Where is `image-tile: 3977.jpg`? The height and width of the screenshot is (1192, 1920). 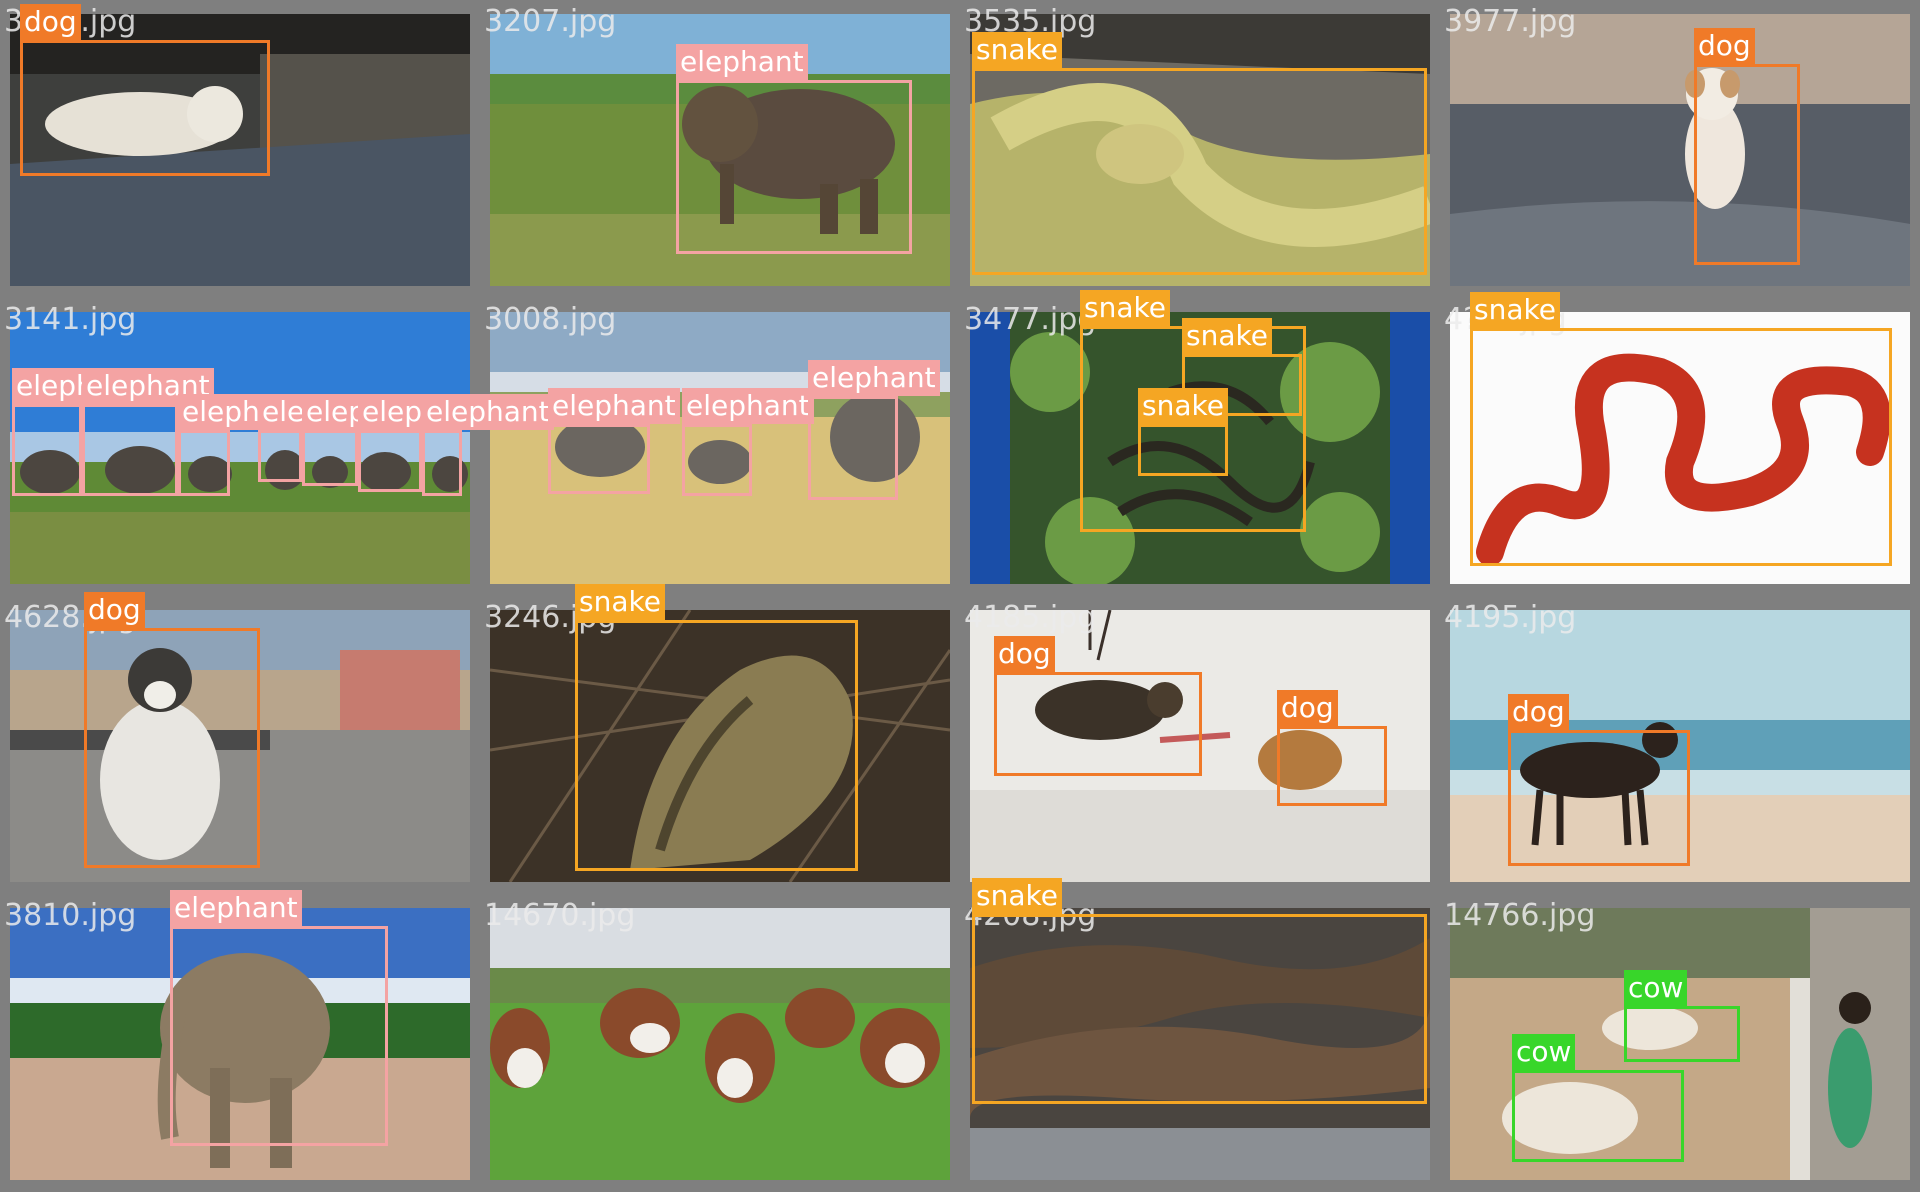 image-tile: 3977.jpg is located at coordinates (1680, 149).